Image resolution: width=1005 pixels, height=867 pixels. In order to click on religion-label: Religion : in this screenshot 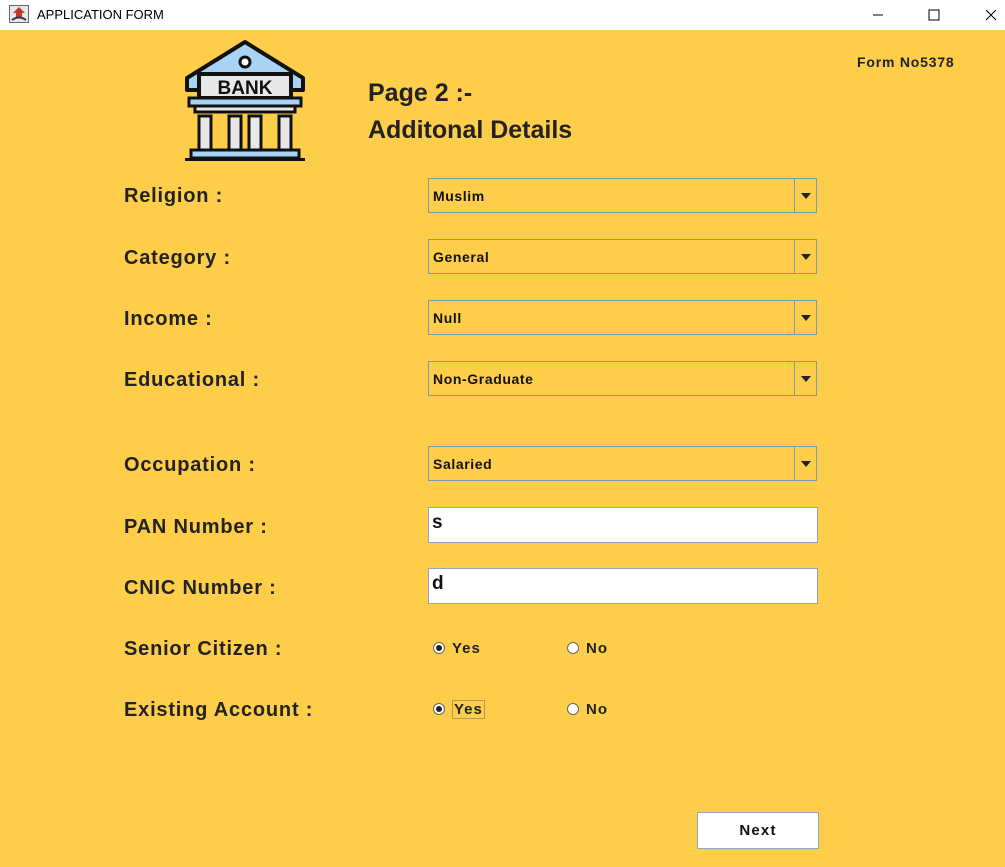, I will do `click(174, 196)`.